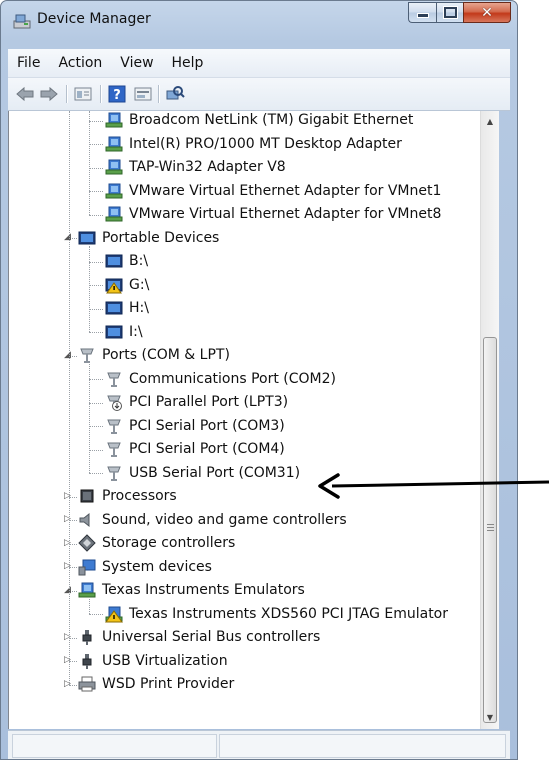 The width and height of the screenshot is (550, 762). I want to click on tree-category: ▷ Universal Serial Bus controllers, so click(192, 638).